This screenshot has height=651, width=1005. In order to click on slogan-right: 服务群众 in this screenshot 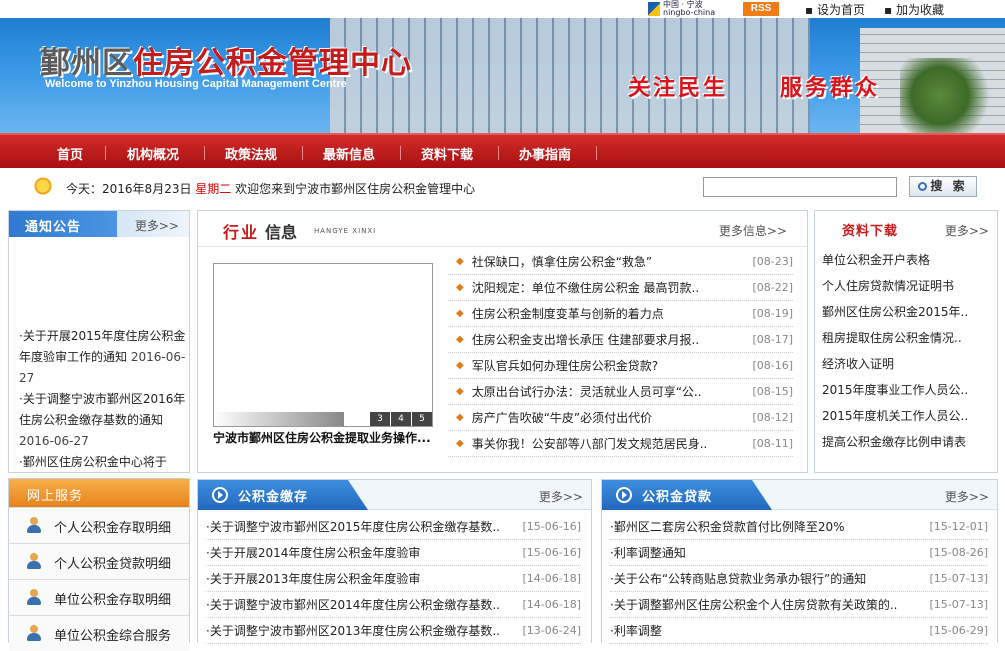, I will do `click(830, 88)`.